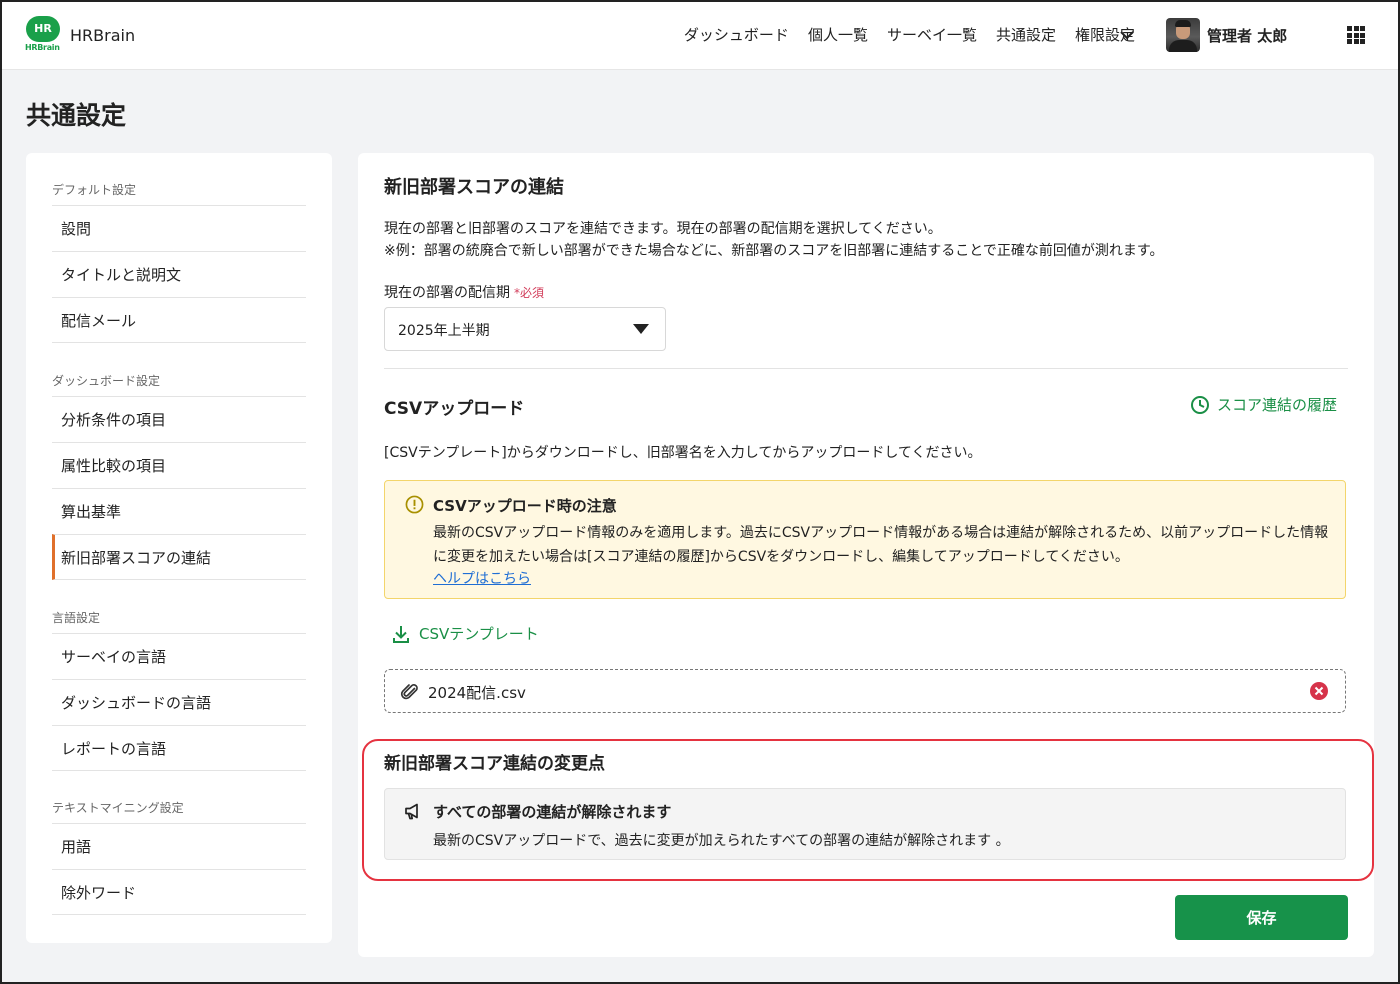 The height and width of the screenshot is (984, 1400). What do you see at coordinates (1319, 691) in the screenshot?
I see `remove-file-icon` at bounding box center [1319, 691].